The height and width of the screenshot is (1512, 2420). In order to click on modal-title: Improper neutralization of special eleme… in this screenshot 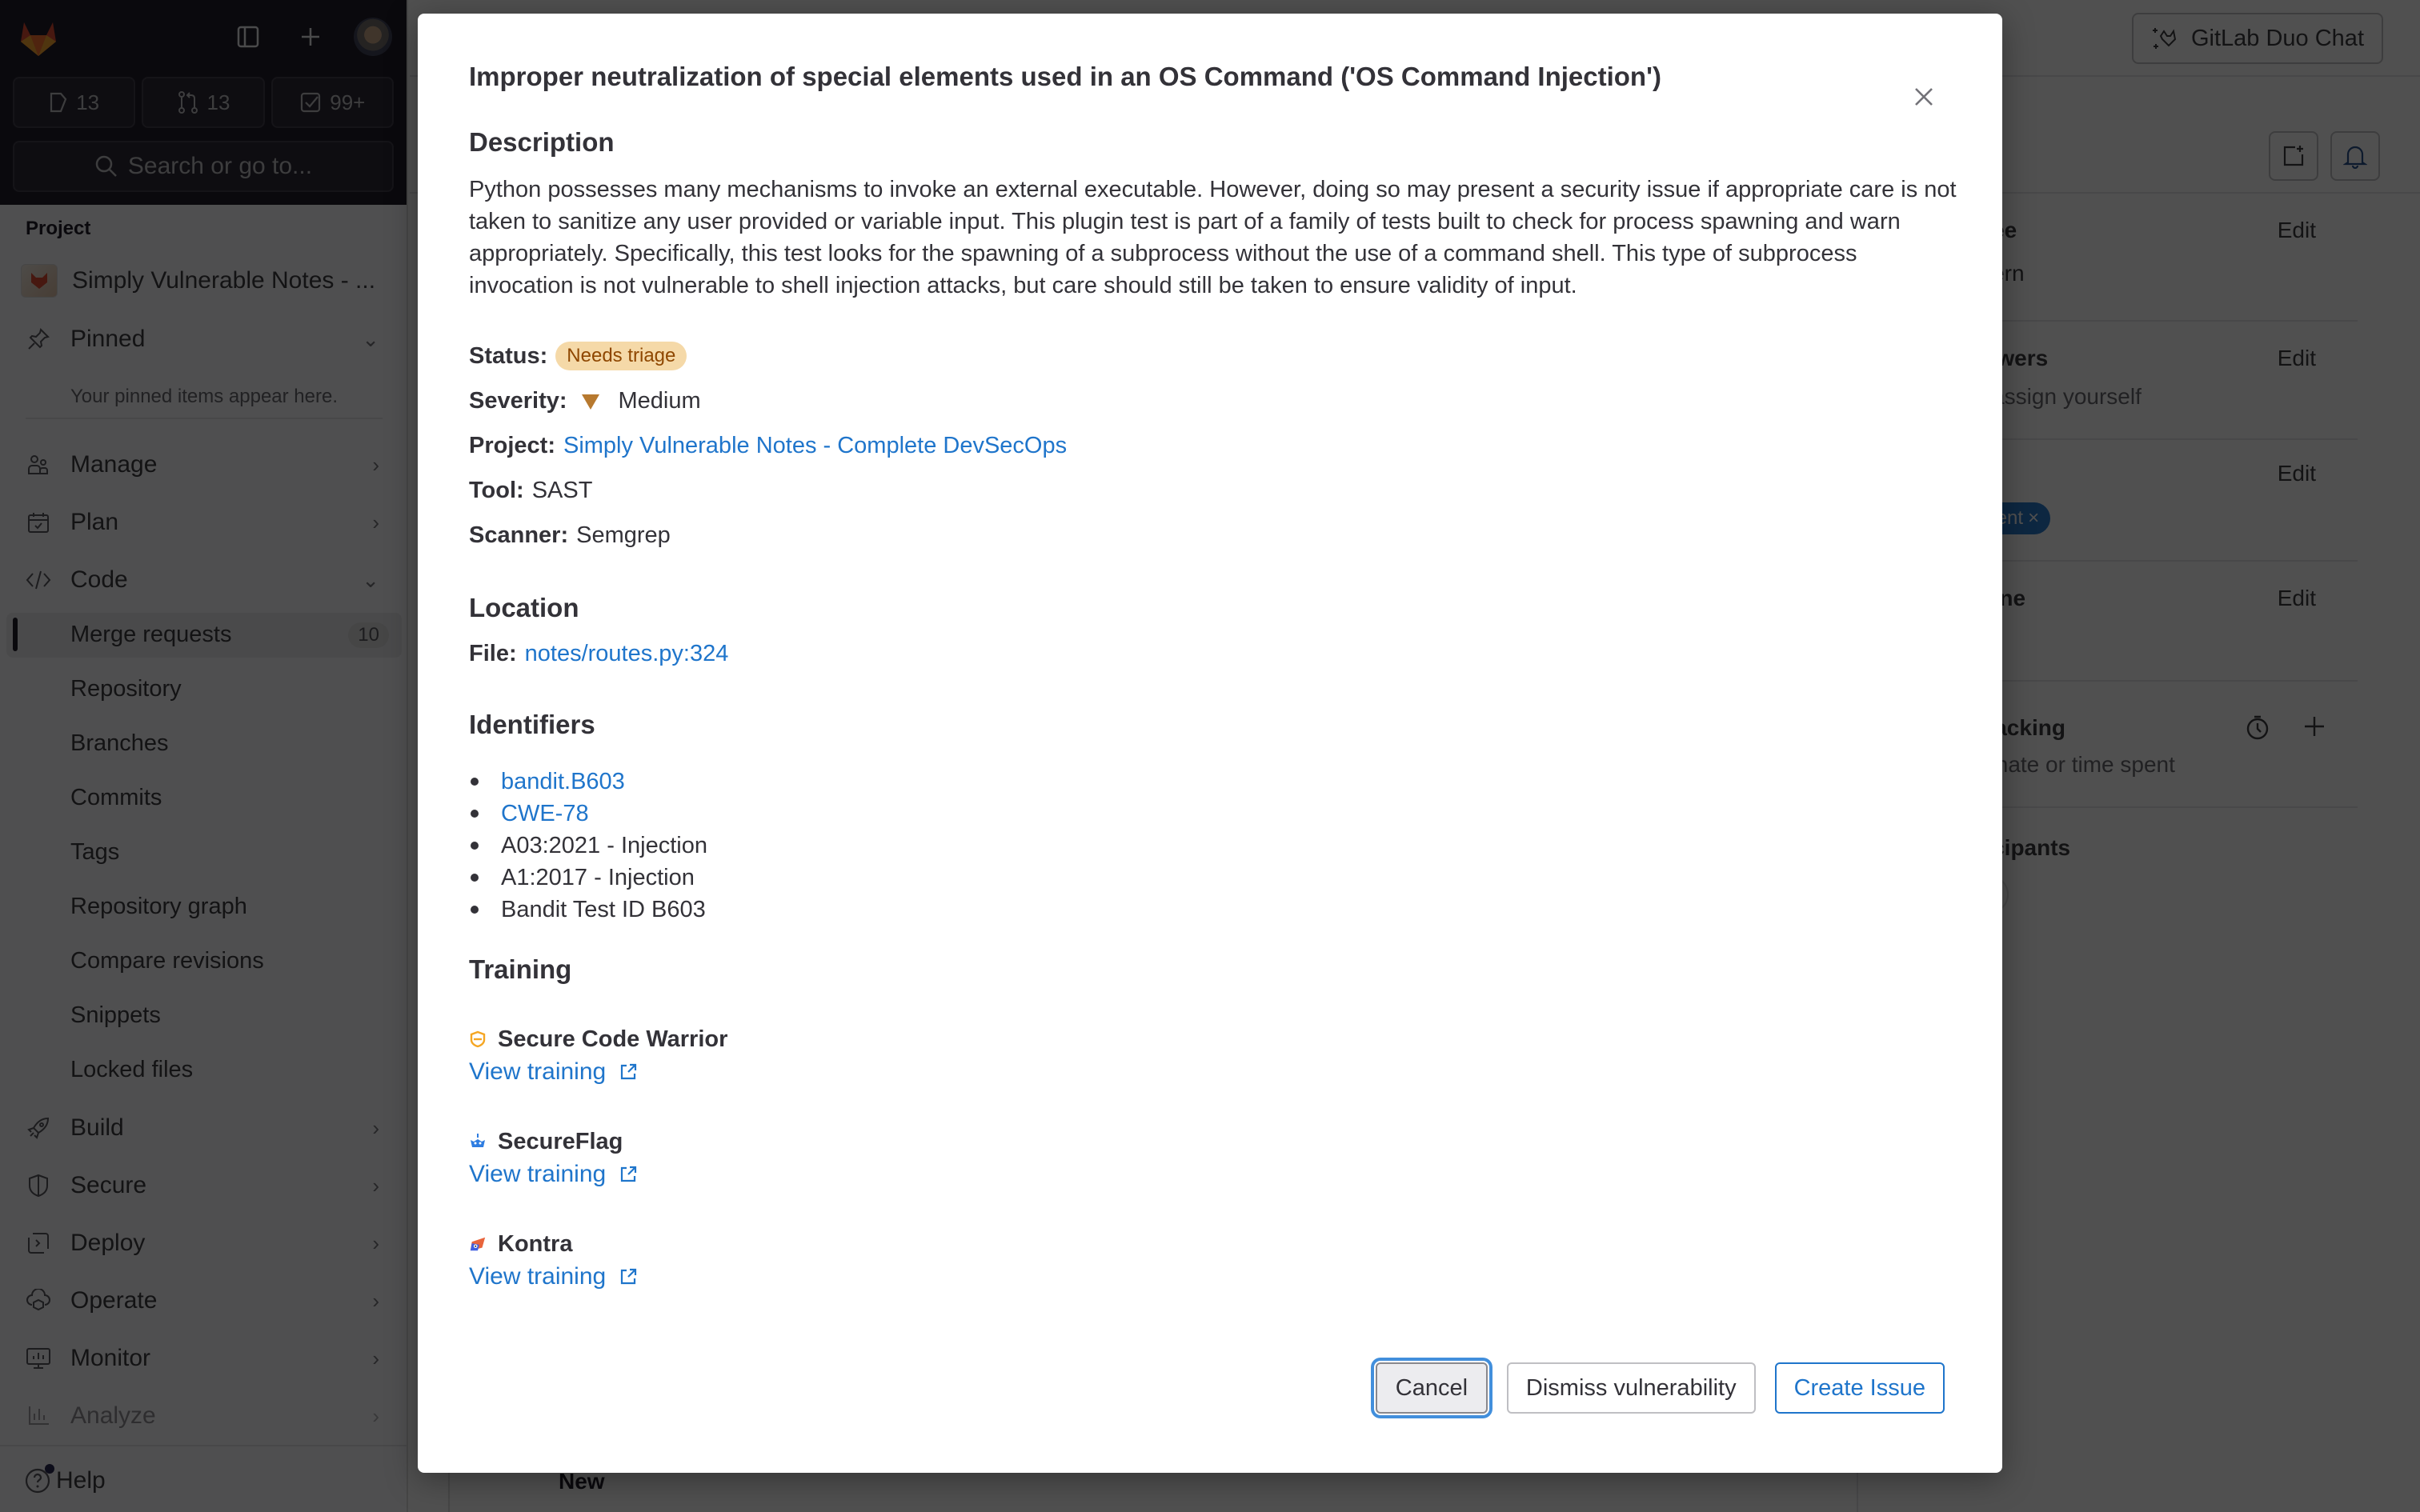, I will do `click(1065, 76)`.